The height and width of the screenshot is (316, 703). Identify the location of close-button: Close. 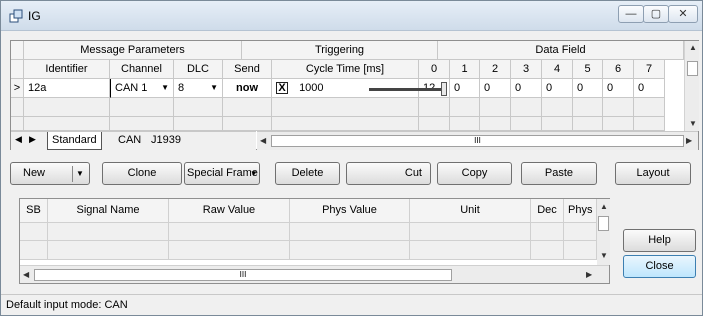
(659, 266).